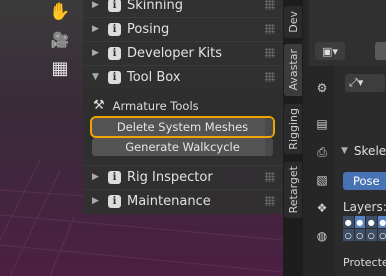 This screenshot has width=386, height=276. I want to click on panel-maintenance: ▶ i Maintenance, so click(183, 201).